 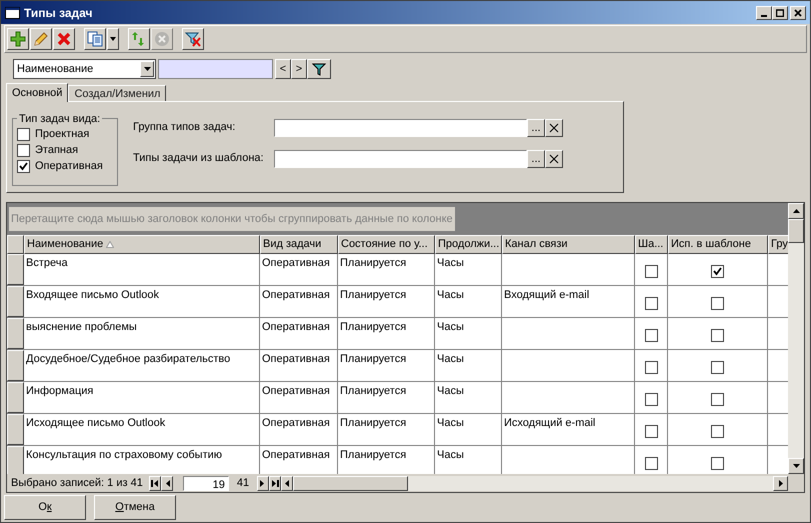 I want to click on field-select: Наименование, so click(x=84, y=69).